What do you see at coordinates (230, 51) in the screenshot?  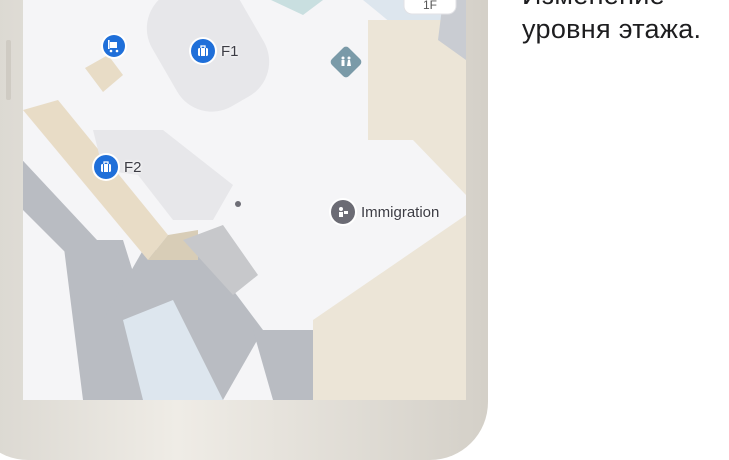 I see `baggage-claim-f1-label: F1` at bounding box center [230, 51].